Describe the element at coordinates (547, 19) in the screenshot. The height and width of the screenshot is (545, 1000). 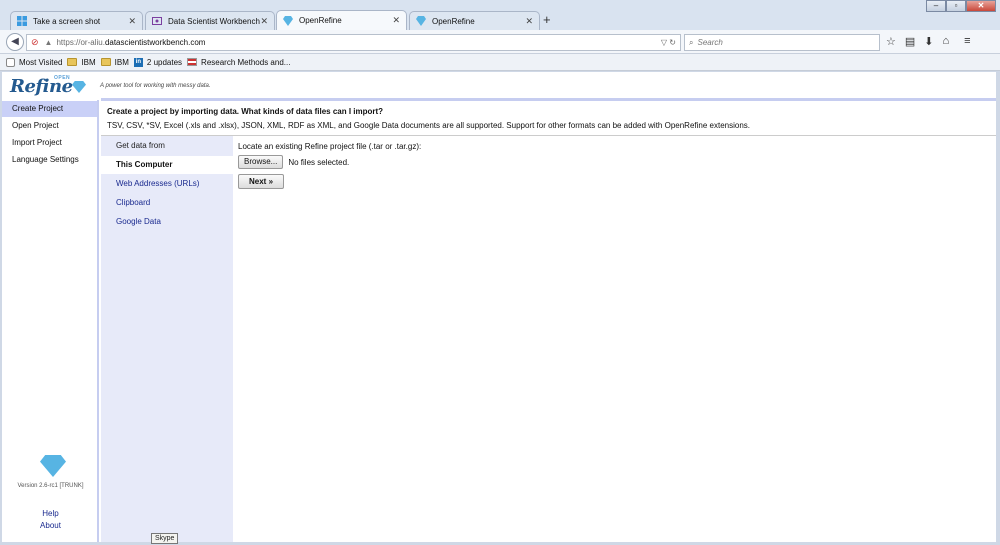
I see `new-tab-button: +` at that location.